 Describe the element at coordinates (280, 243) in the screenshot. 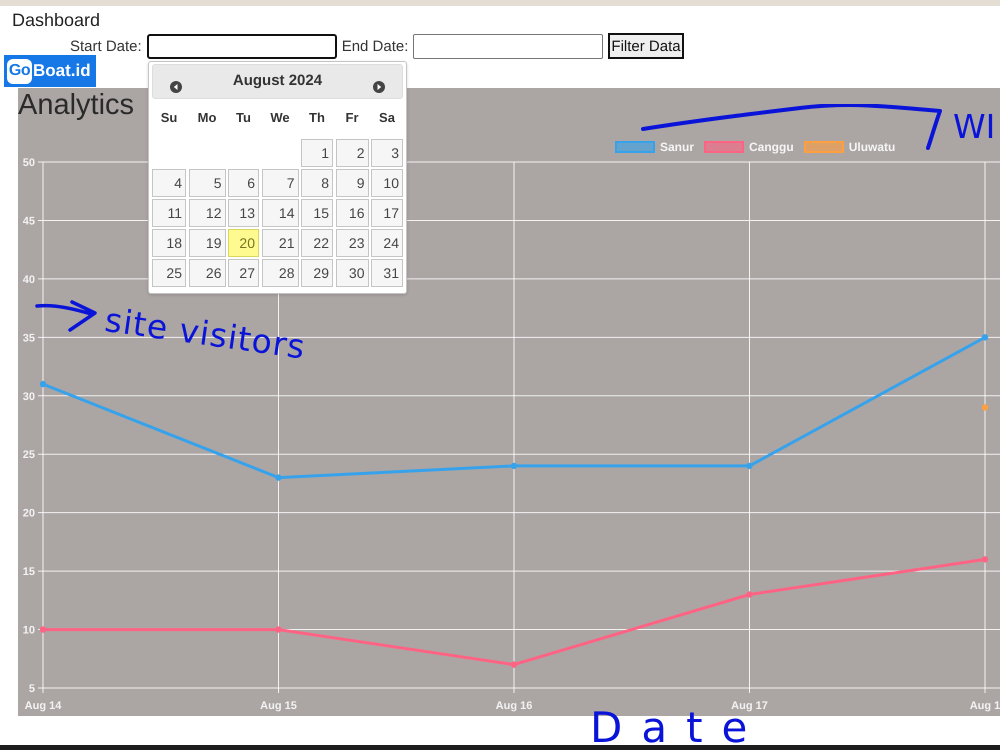

I see `date-cell: 21` at that location.